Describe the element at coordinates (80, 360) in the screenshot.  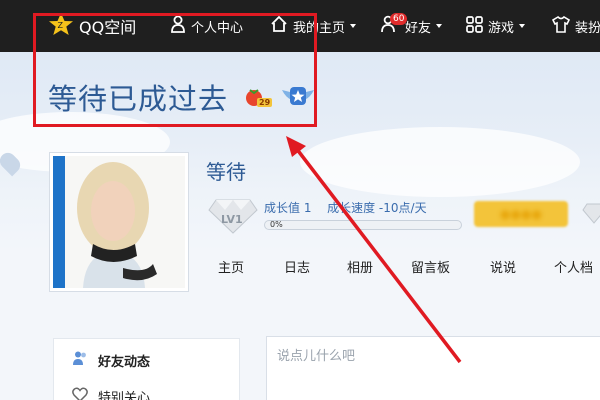
I see `friends-feed-icon` at that location.